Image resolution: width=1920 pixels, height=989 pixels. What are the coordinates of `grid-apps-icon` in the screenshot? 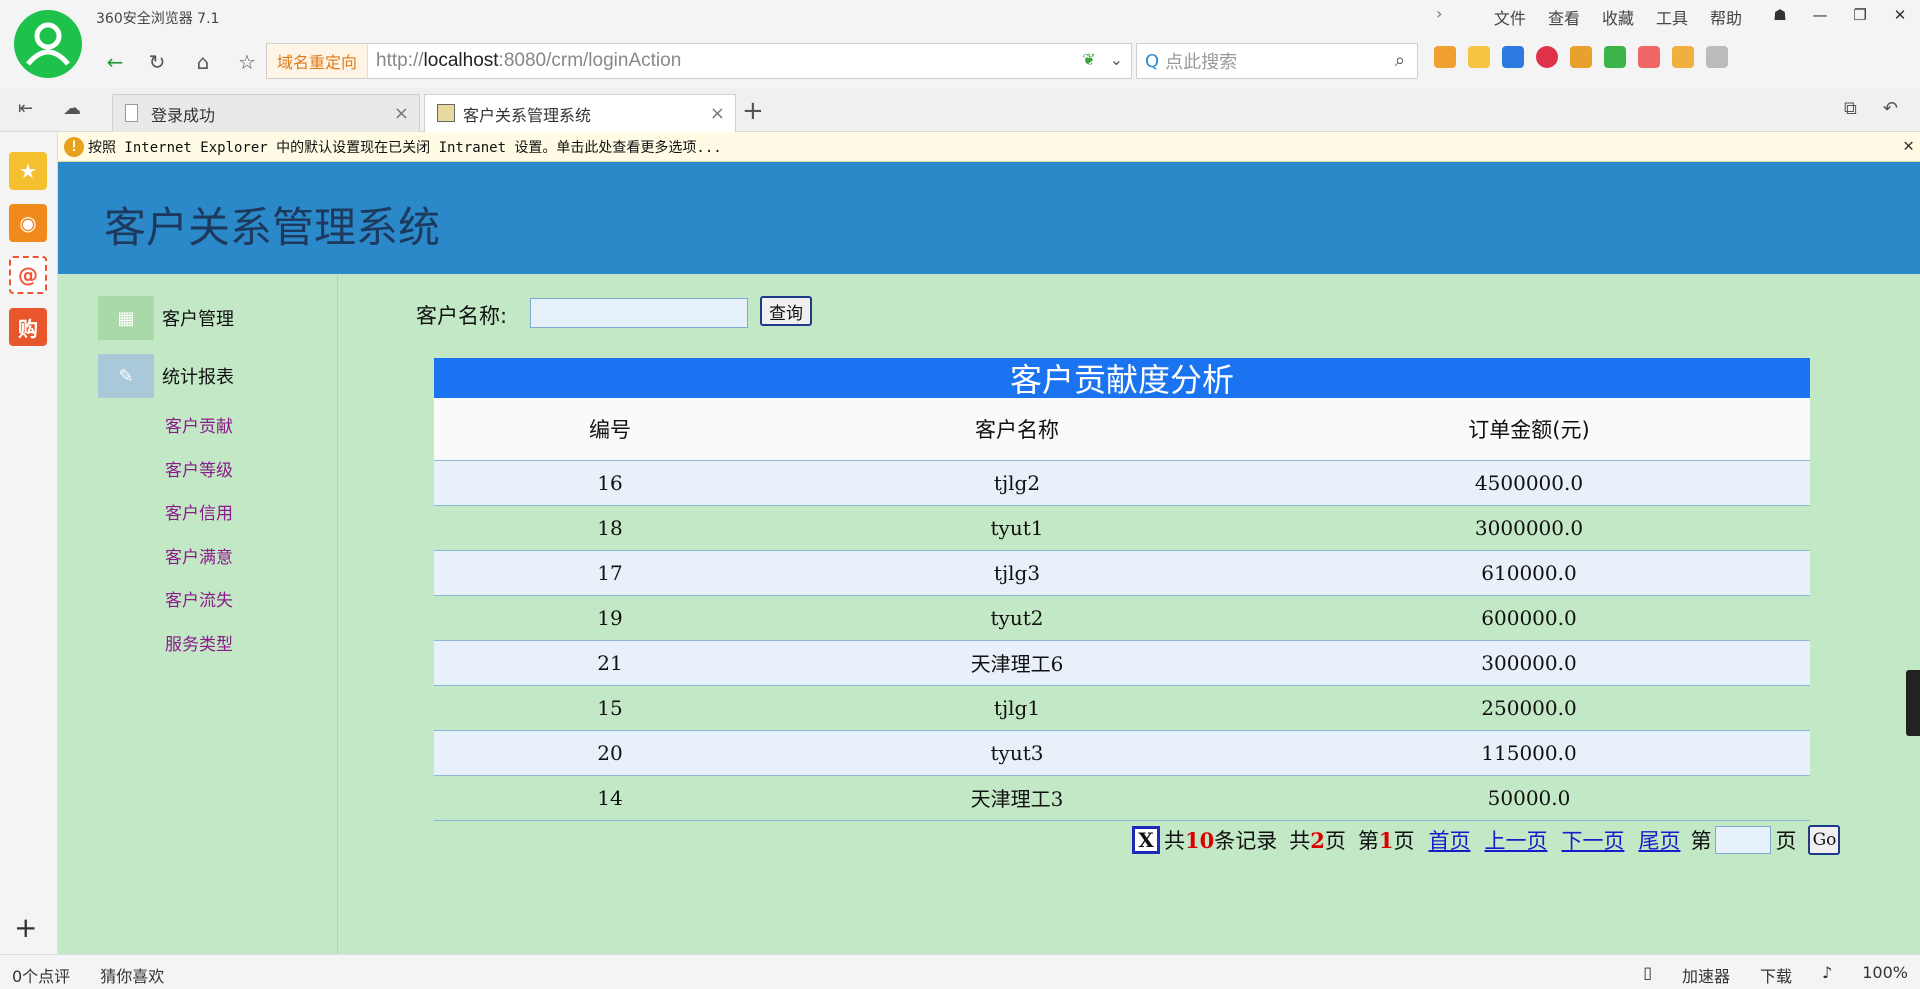 It's located at (1513, 57).